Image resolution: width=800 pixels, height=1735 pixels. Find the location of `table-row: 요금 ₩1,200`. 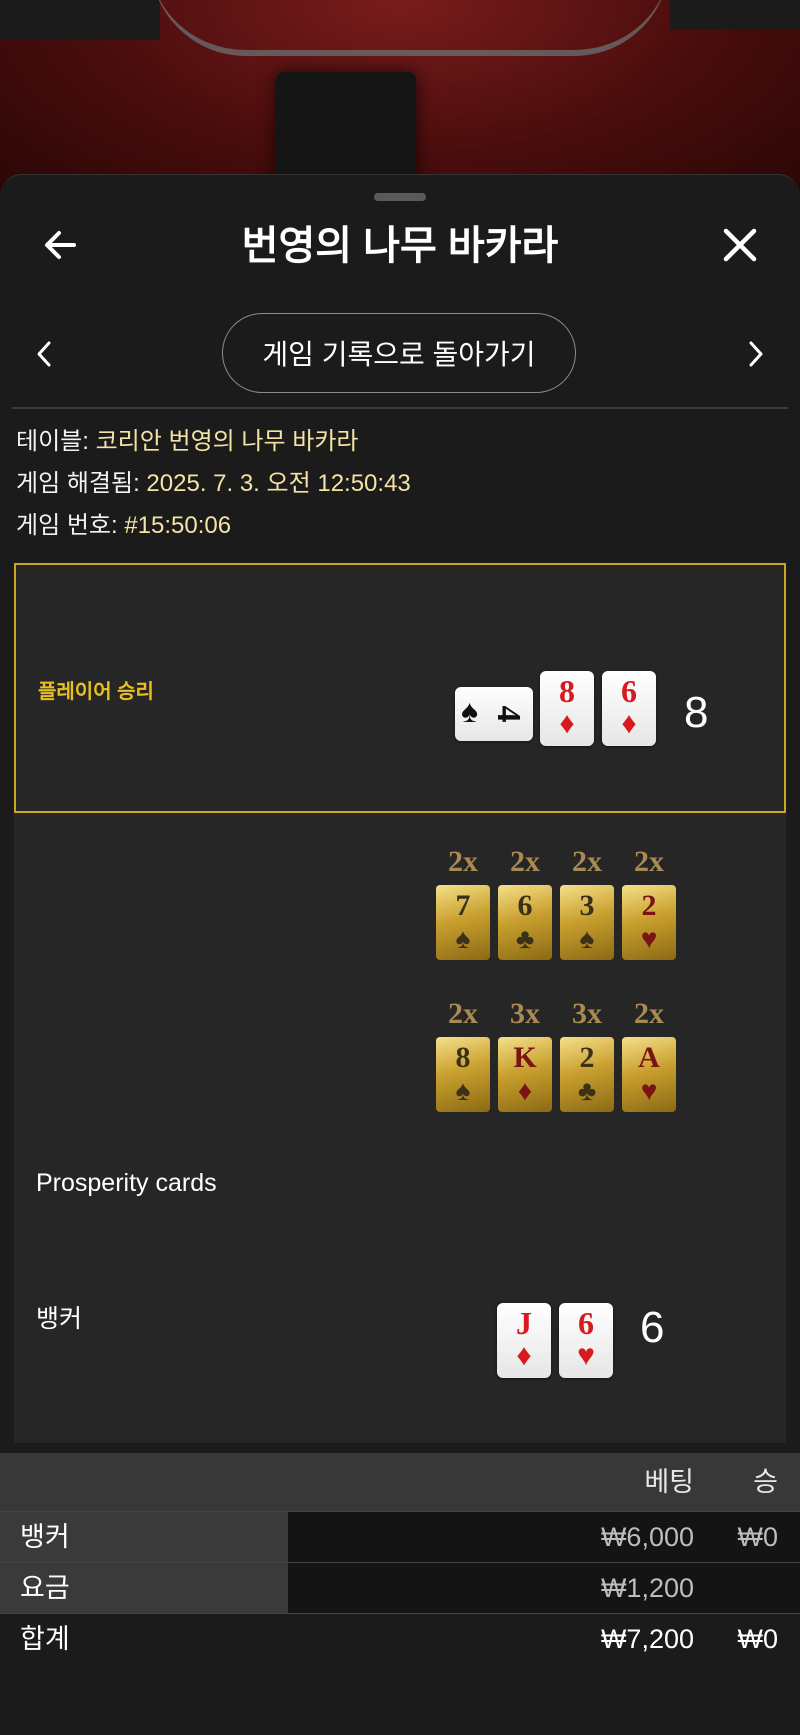

table-row: 요금 ₩1,200 is located at coordinates (400, 1588).